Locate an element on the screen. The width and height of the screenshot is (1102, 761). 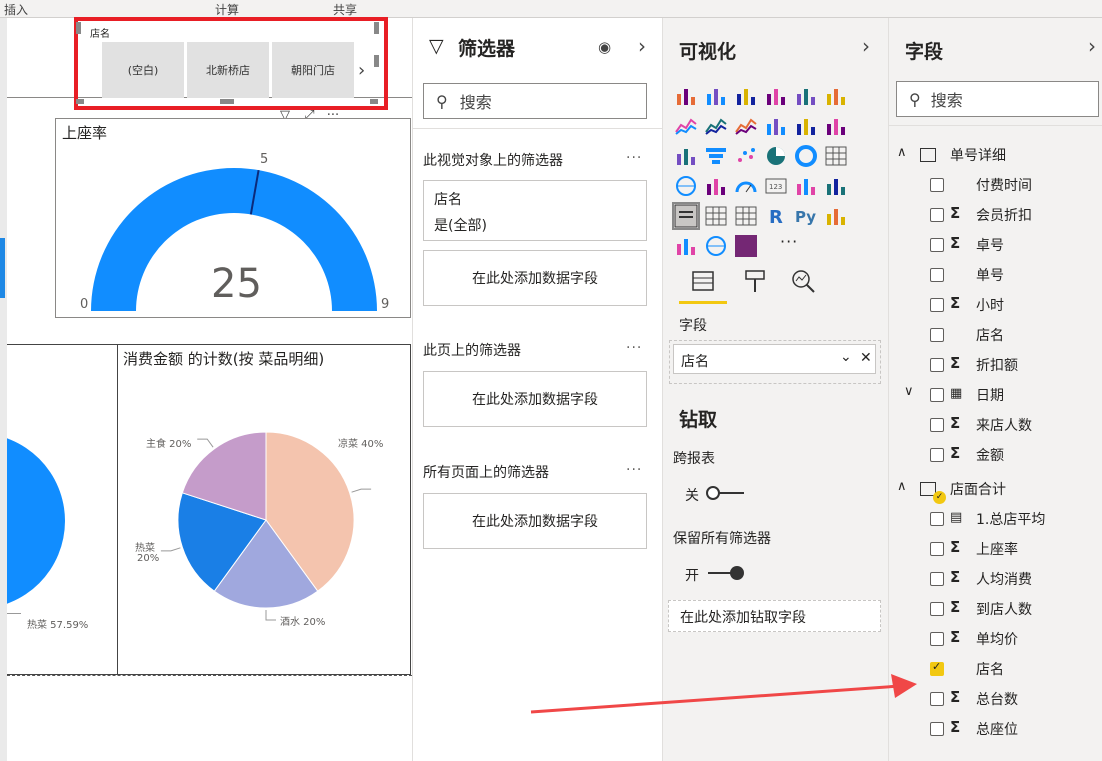
field-item: Σ 会员折扣 is located at coordinates (995, 215).